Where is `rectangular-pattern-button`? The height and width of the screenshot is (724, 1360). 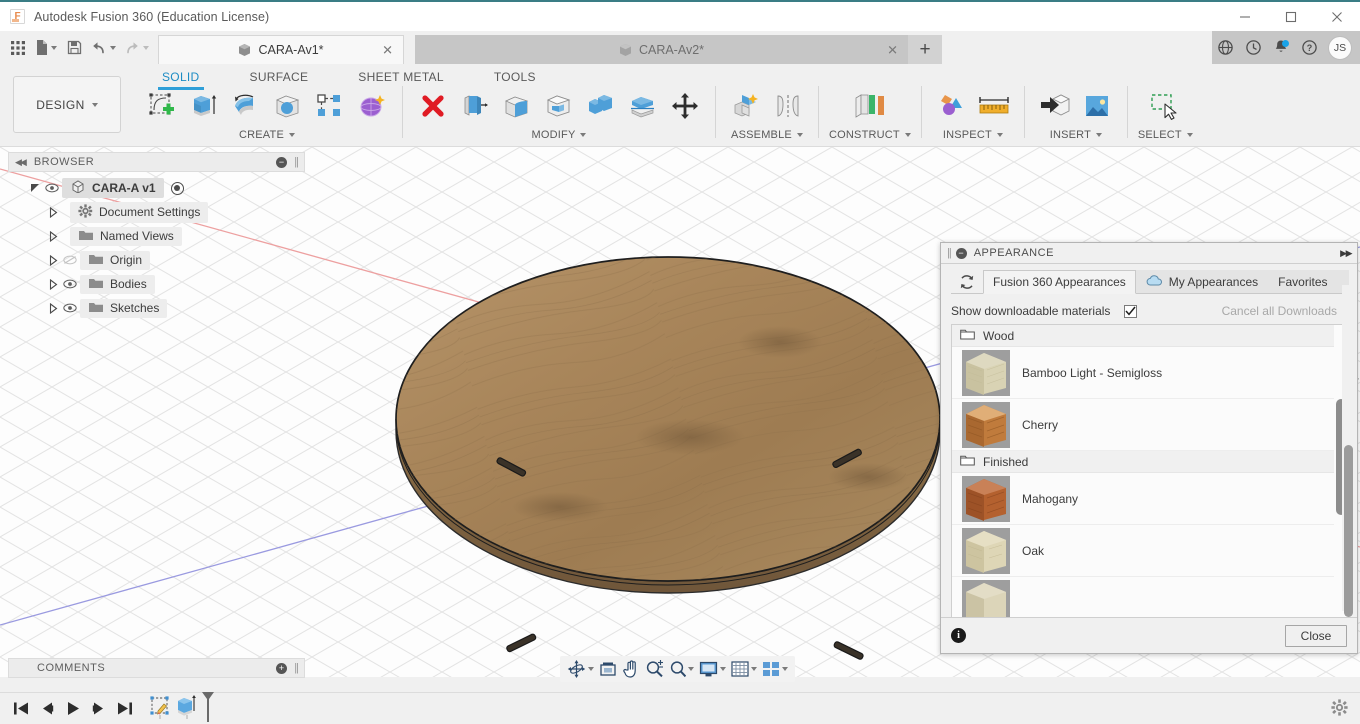
rectangular-pattern-button is located at coordinates (330, 106).